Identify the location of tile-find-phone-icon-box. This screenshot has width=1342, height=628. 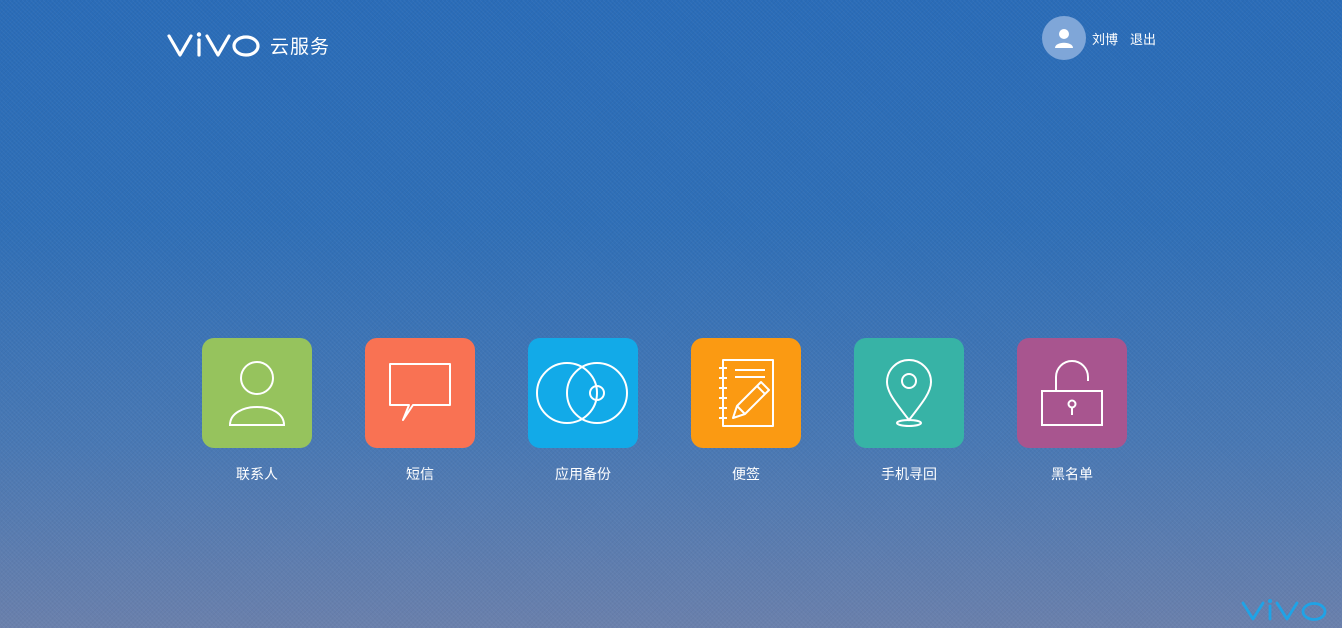
(909, 393).